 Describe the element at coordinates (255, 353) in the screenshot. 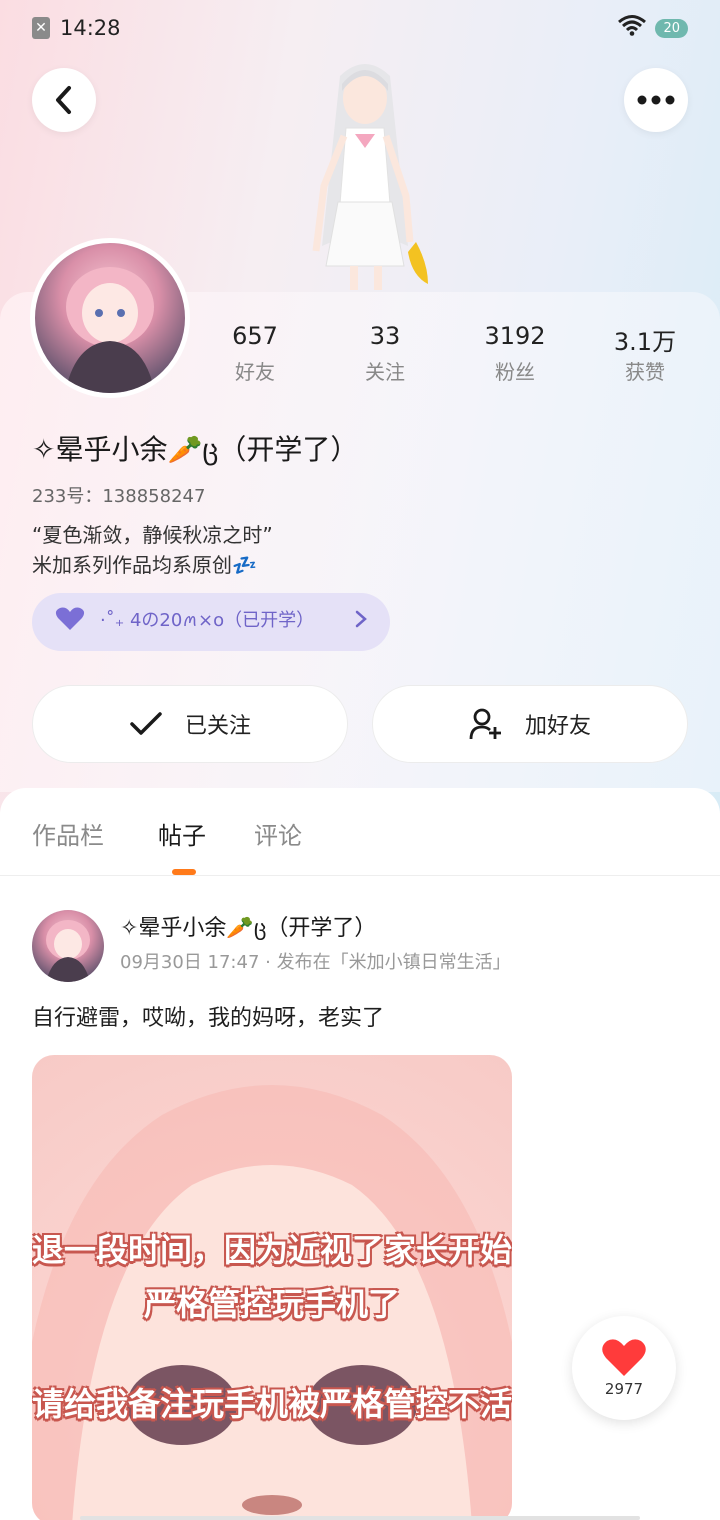

I see `stat-friends: 657 好友` at that location.